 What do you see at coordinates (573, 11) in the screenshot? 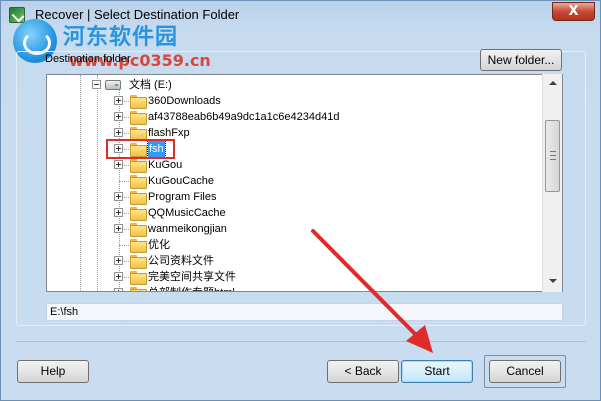
I see `close-button: X` at bounding box center [573, 11].